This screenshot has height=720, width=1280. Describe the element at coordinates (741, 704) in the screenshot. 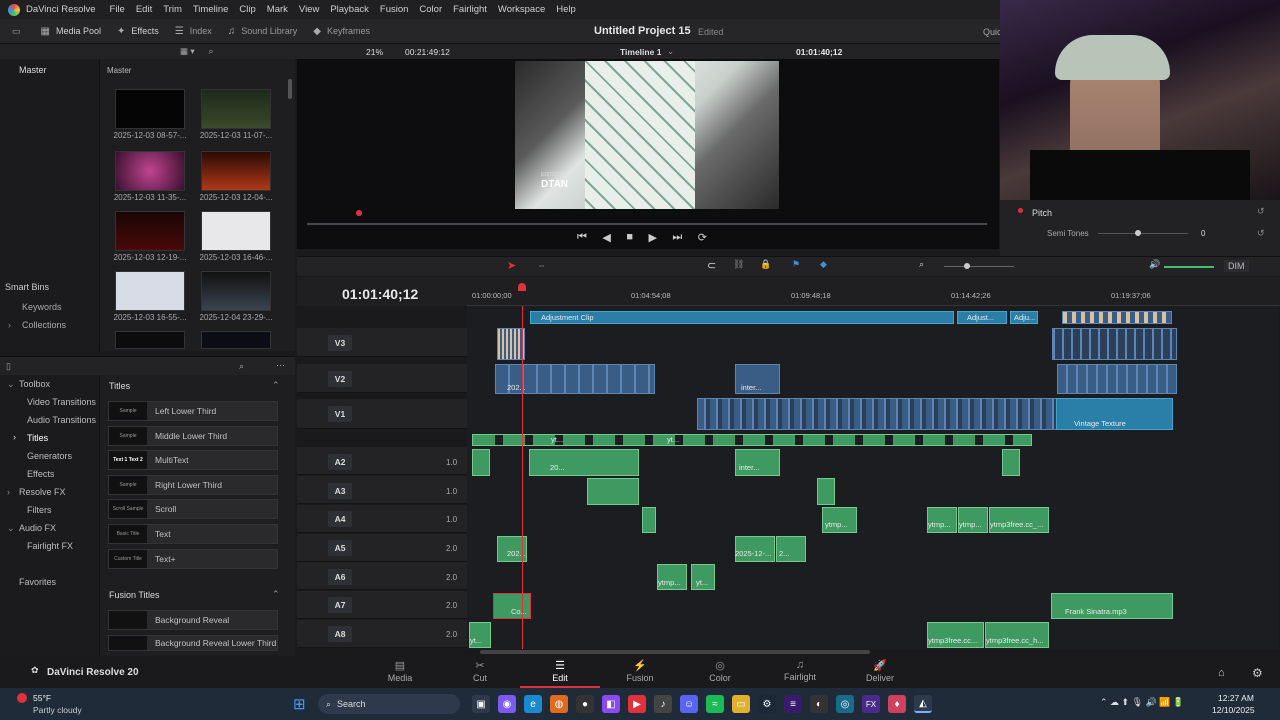

I see `explorer-icon: ▭` at that location.